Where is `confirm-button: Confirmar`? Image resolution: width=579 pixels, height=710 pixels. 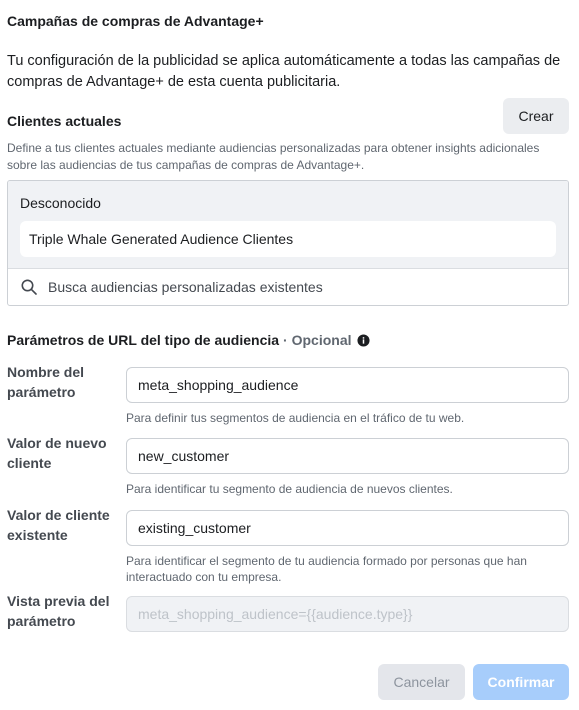 confirm-button: Confirmar is located at coordinates (521, 682).